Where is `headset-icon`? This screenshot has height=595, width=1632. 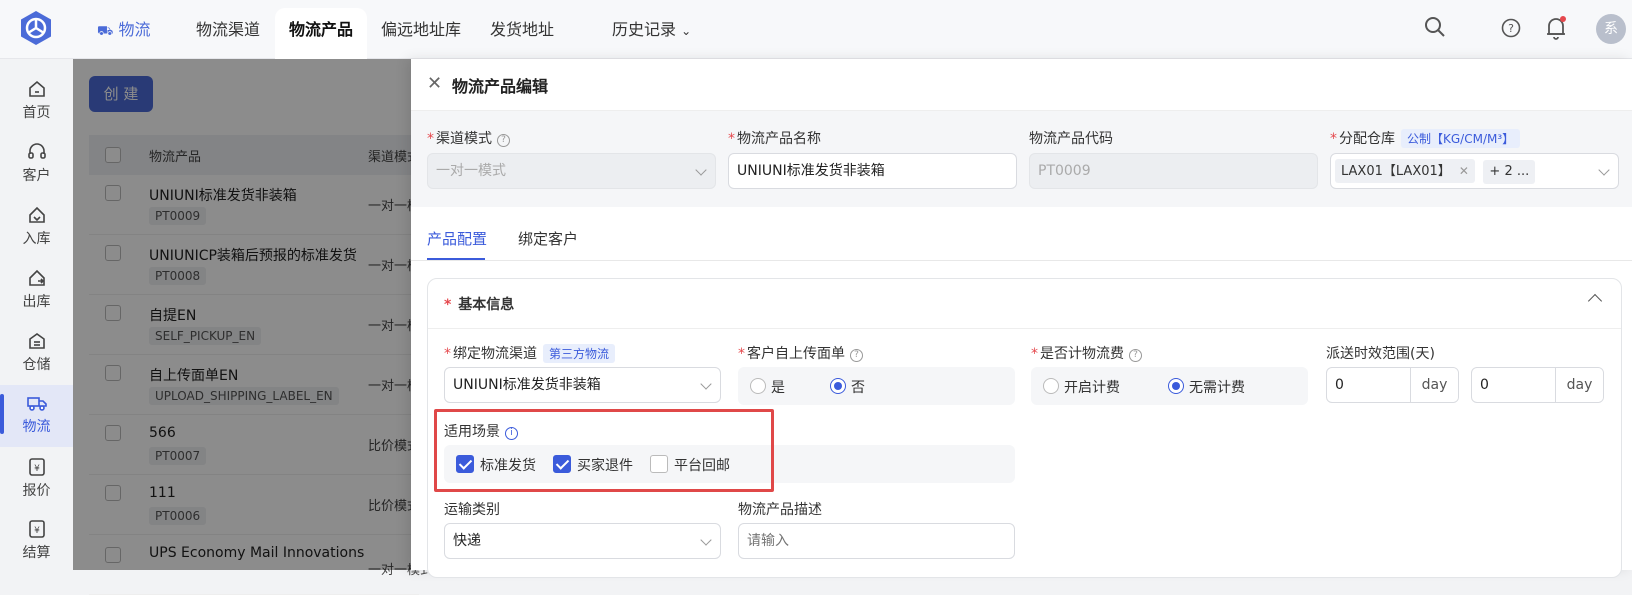
headset-icon is located at coordinates (36, 151).